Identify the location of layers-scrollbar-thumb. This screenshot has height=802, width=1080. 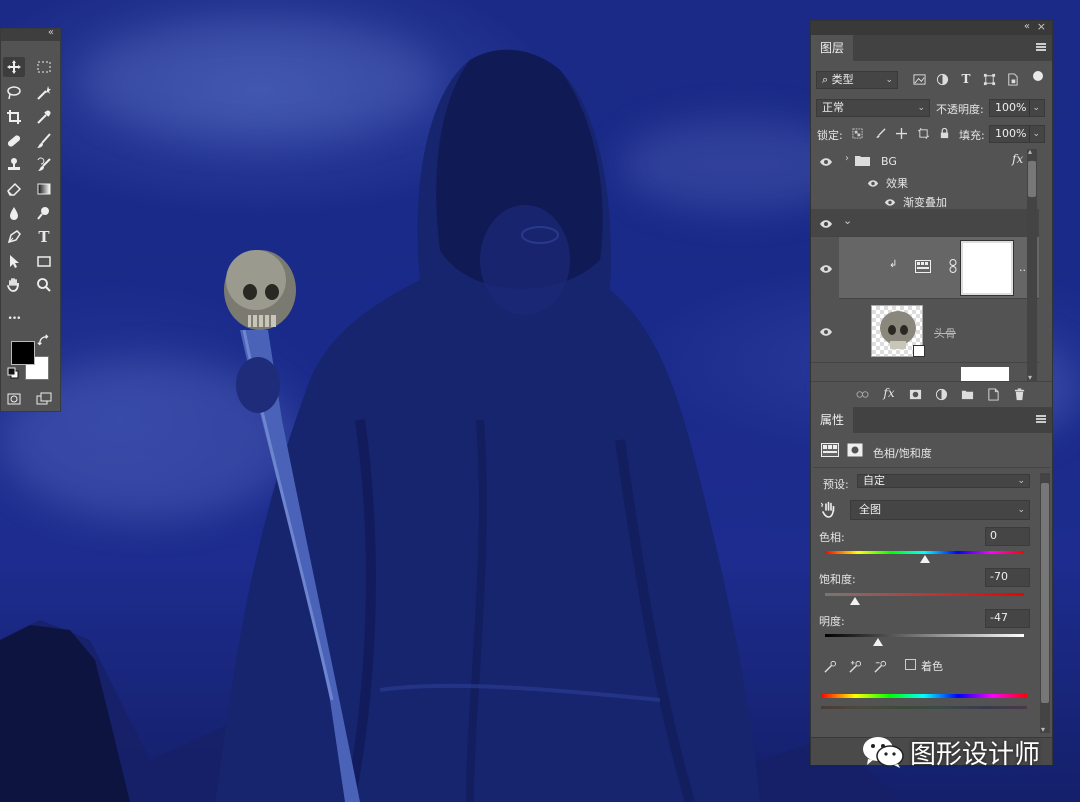
(1032, 179).